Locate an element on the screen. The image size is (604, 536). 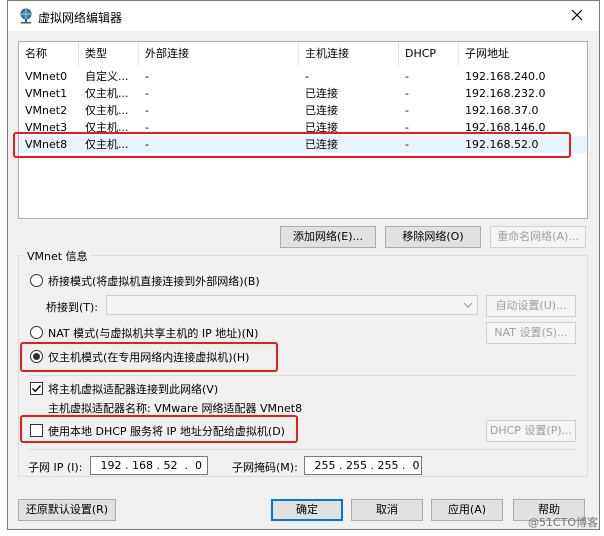
bridge-mode-label: 桥接模式(将虚拟机直接连接到外部网络)(B) is located at coordinates (154, 281).